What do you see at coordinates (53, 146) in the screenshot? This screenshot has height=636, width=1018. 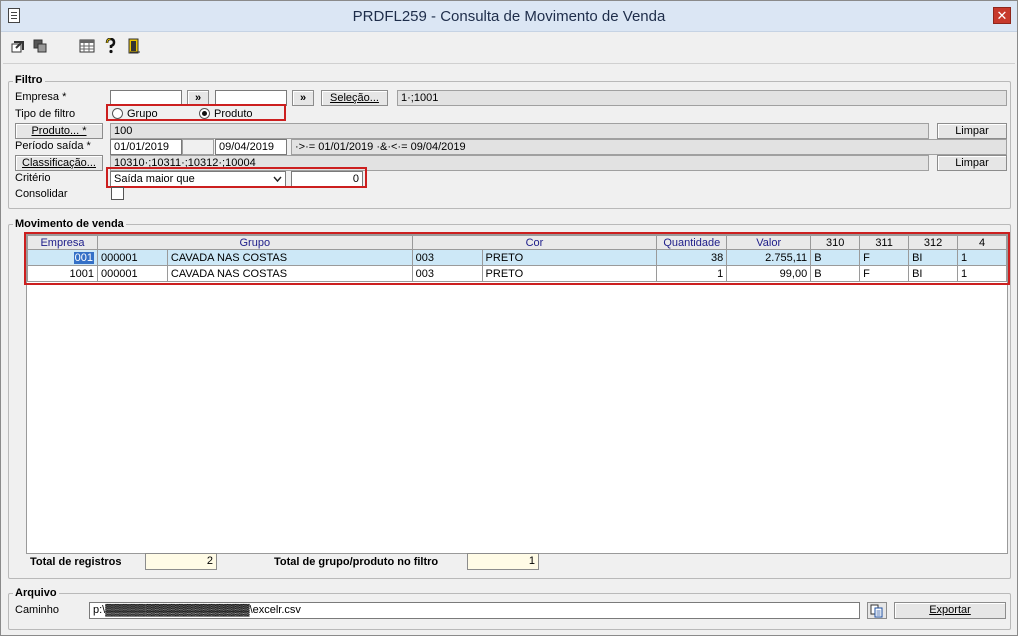 I see `periodo-label: Período saída *` at bounding box center [53, 146].